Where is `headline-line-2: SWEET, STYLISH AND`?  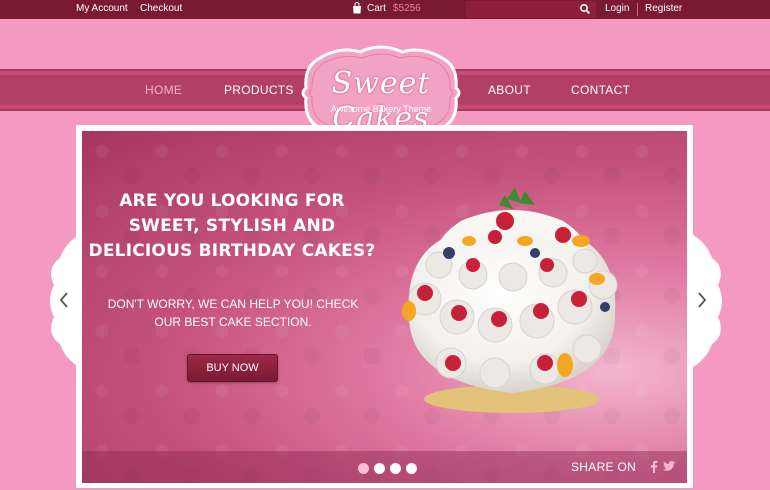 headline-line-2: SWEET, STYLISH AND is located at coordinates (232, 226).